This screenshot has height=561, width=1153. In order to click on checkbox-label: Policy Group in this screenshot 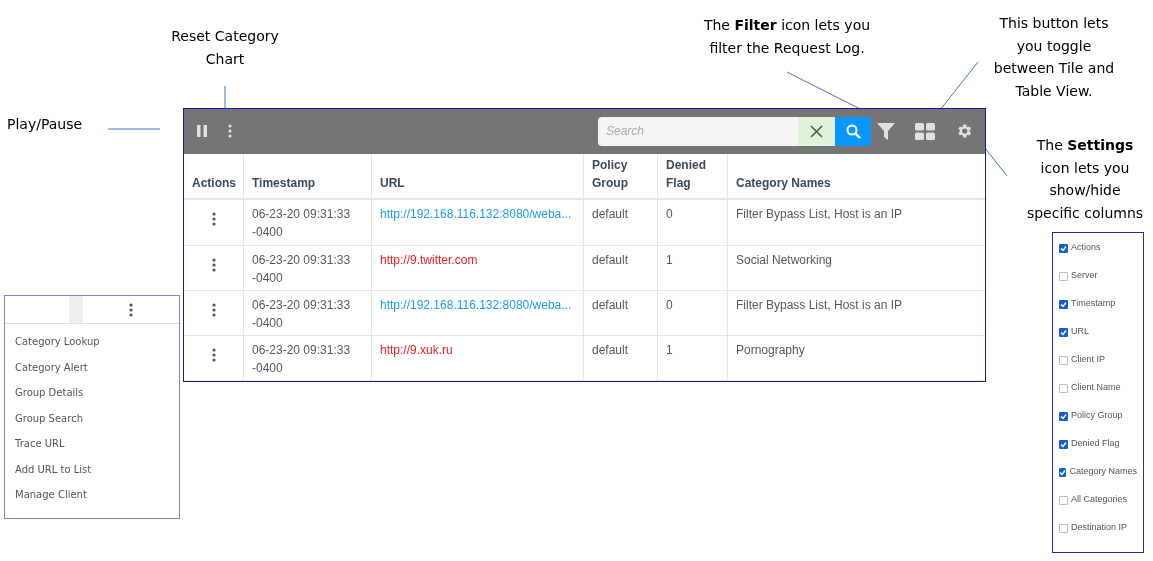, I will do `click(1097, 416)`.